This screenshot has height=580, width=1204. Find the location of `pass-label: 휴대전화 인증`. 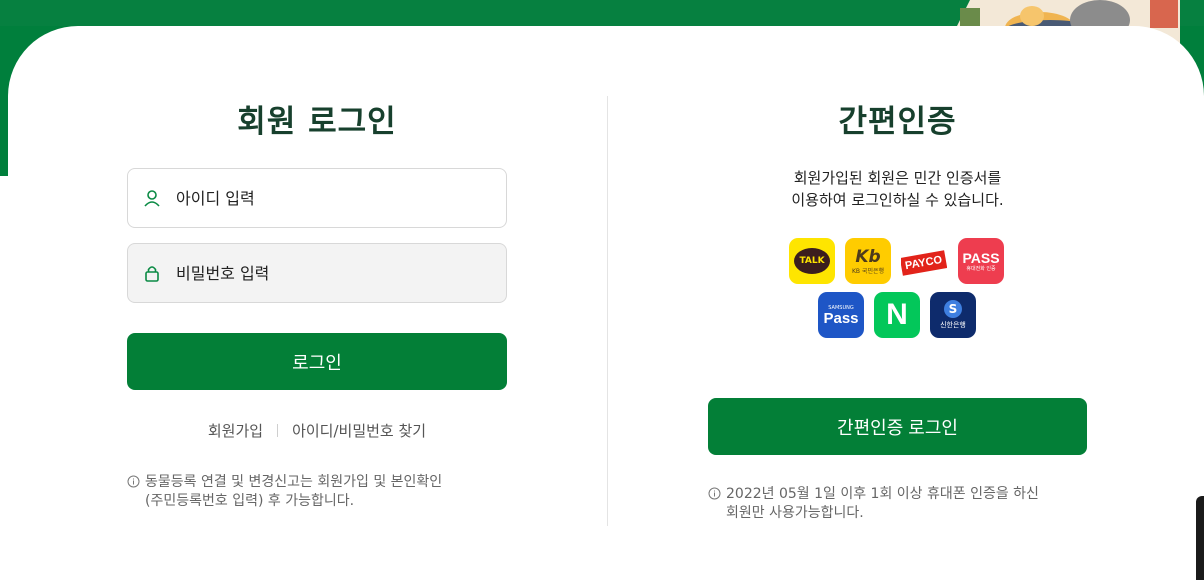

pass-label: 휴대전화 인증 is located at coordinates (981, 268).